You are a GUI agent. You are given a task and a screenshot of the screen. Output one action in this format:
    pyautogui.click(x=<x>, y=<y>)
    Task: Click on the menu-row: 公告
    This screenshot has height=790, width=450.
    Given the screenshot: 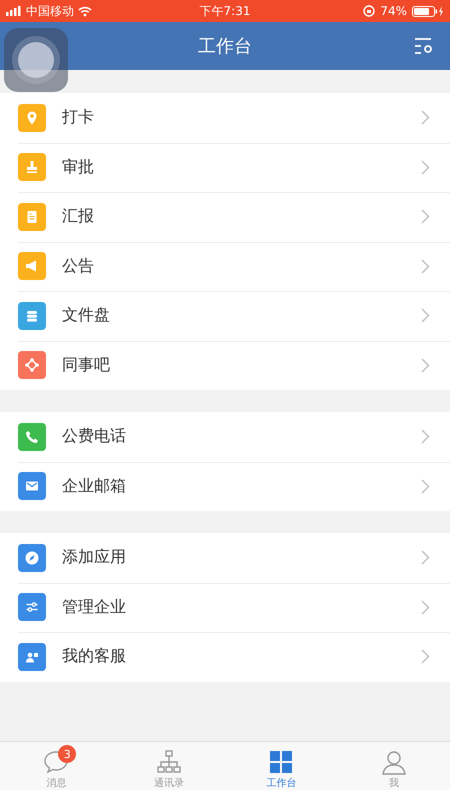 What is the action you would take?
    pyautogui.click(x=225, y=266)
    